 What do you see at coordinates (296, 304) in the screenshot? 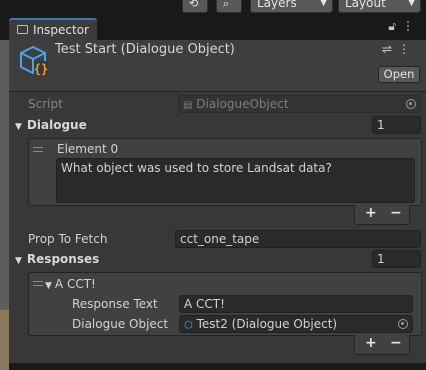
I see `response-text-field: A CCT!` at bounding box center [296, 304].